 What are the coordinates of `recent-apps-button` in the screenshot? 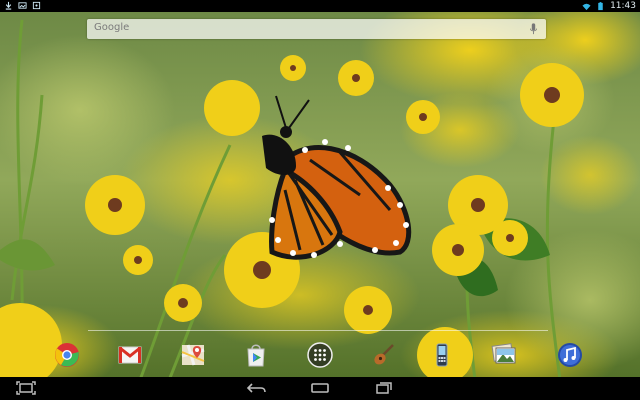 It's located at (384, 388).